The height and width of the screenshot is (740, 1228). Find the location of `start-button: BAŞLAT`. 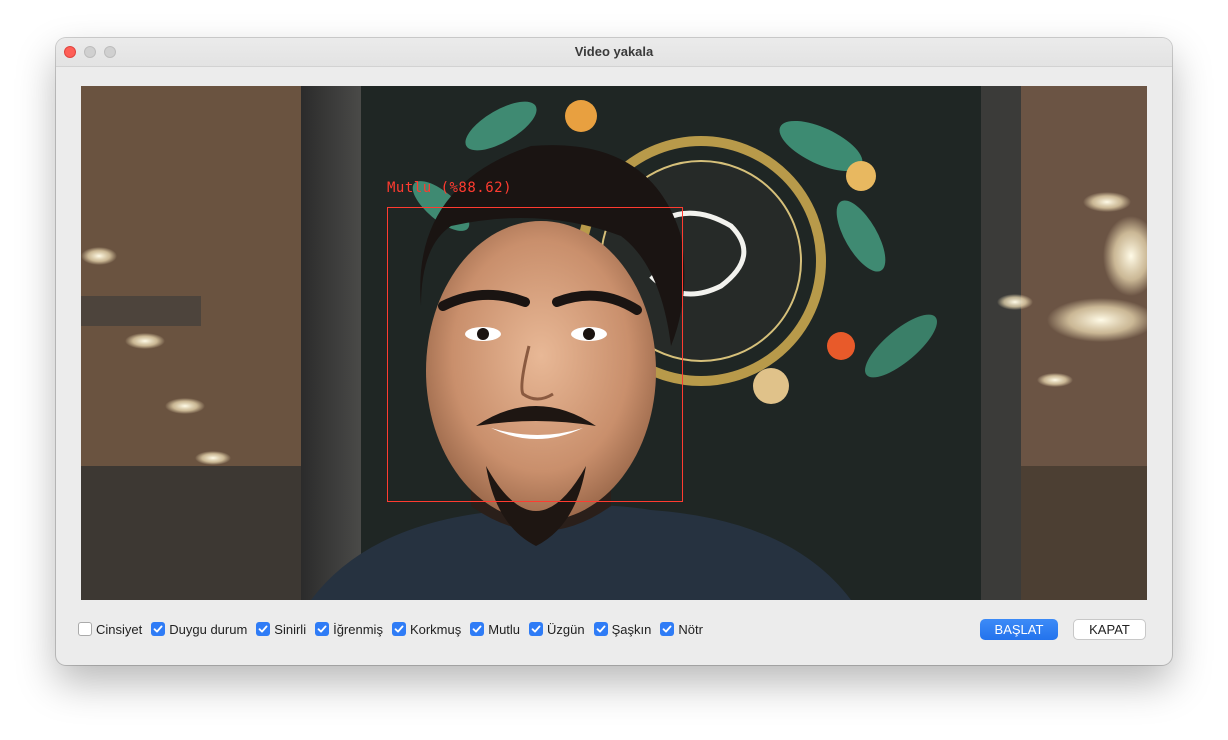

start-button: BAŞLAT is located at coordinates (1019, 629).